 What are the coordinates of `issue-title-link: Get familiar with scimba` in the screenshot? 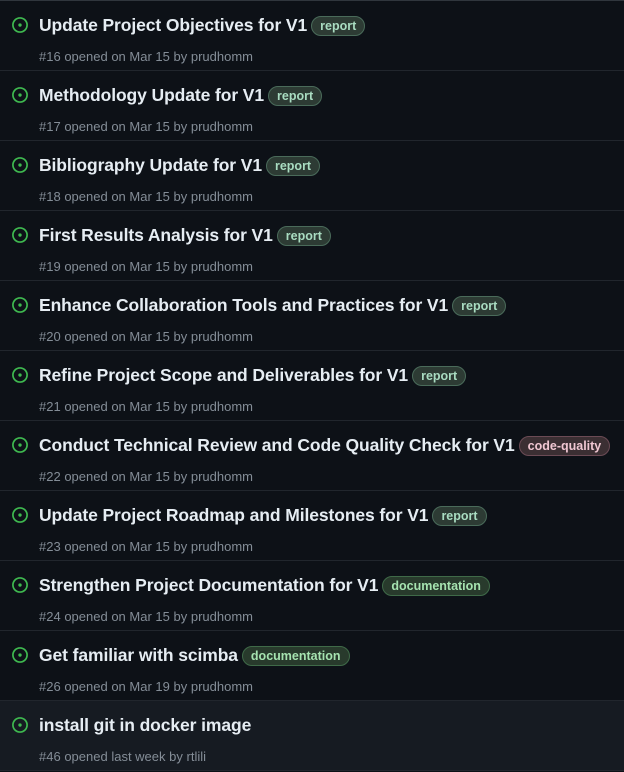 It's located at (138, 655).